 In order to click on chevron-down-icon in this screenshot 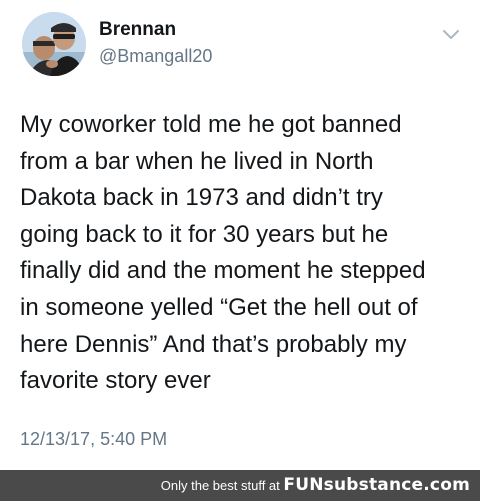, I will do `click(451, 35)`.